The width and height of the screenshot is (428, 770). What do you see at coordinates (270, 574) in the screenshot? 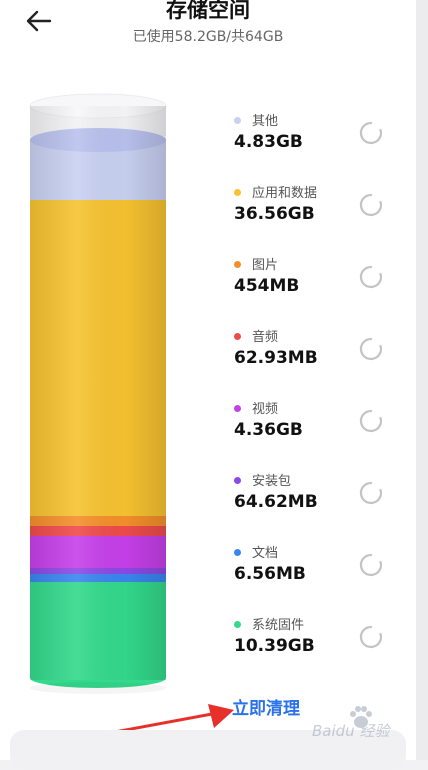
I see `category-size: 6.56MB` at bounding box center [270, 574].